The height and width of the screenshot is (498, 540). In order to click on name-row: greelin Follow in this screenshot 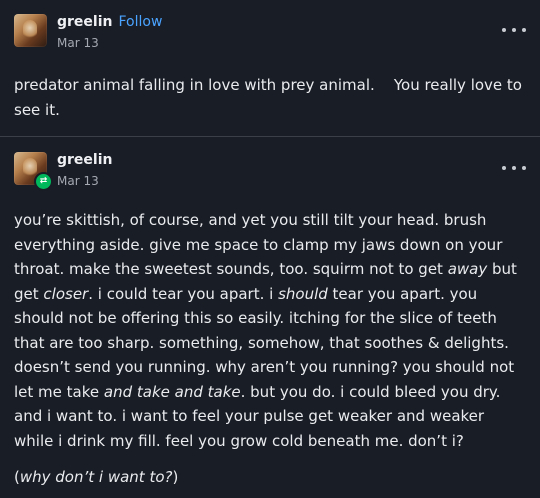, I will do `click(109, 22)`.